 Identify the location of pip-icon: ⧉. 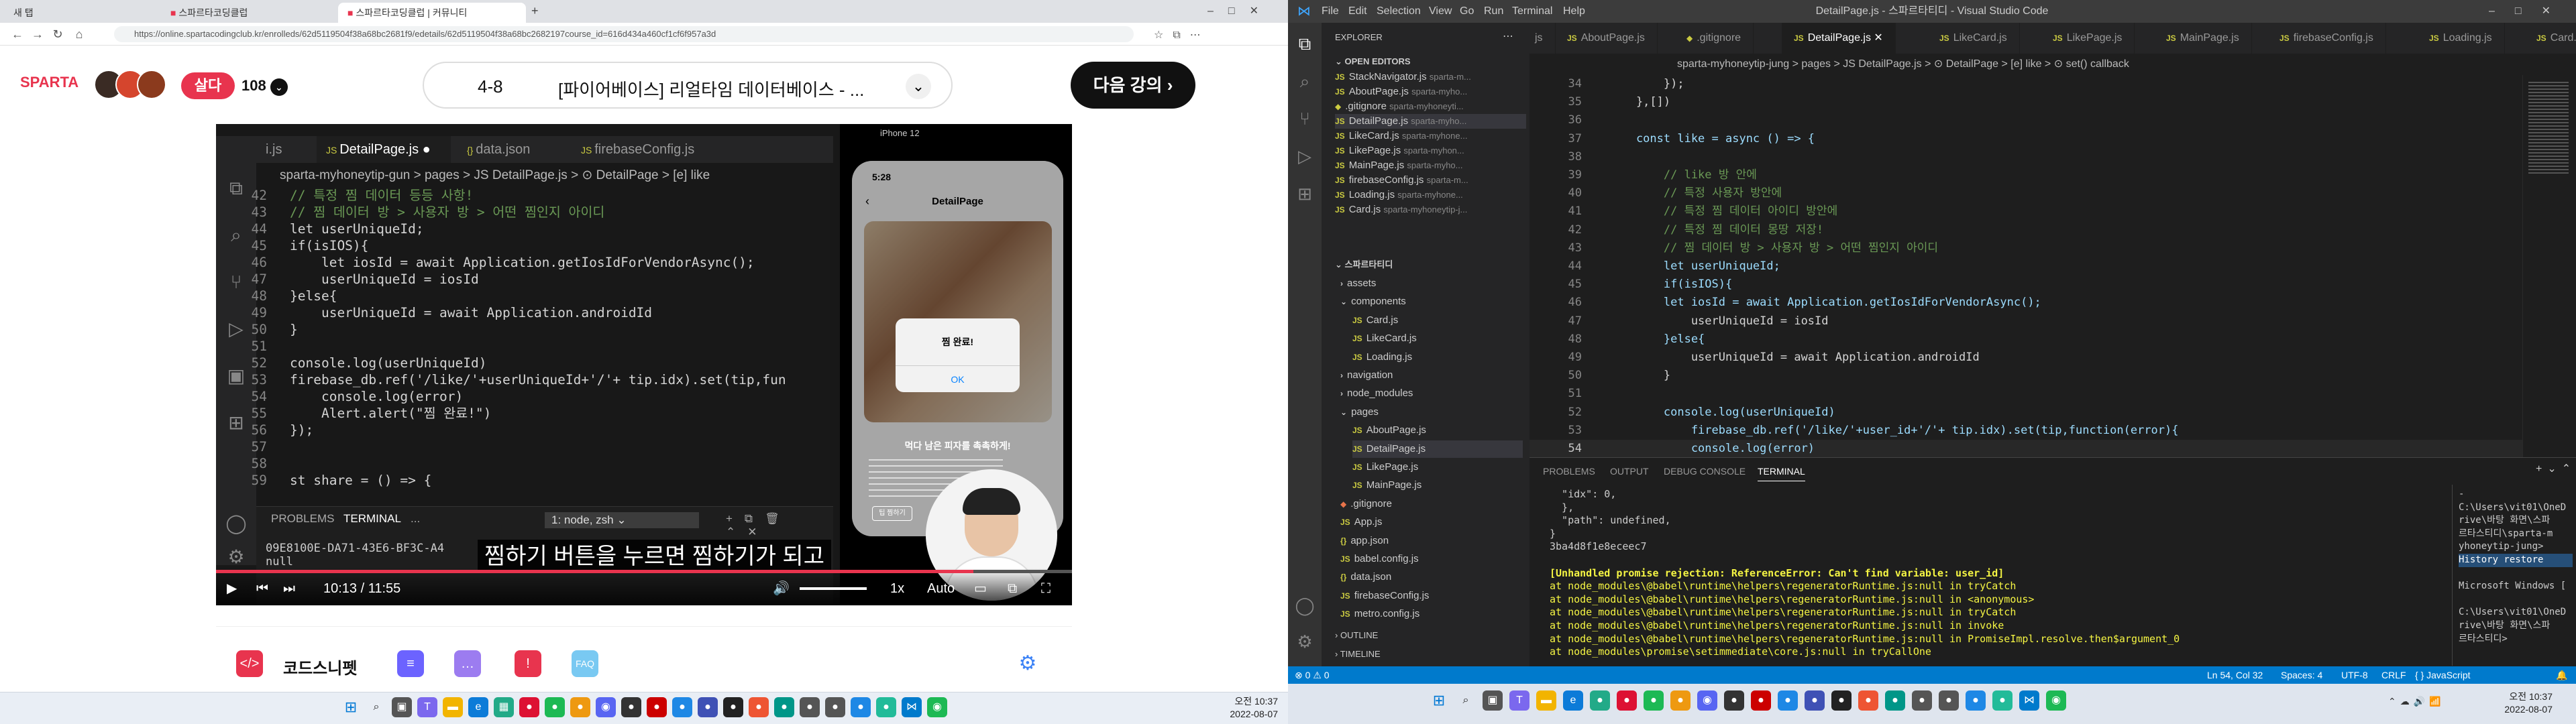
(1012, 589).